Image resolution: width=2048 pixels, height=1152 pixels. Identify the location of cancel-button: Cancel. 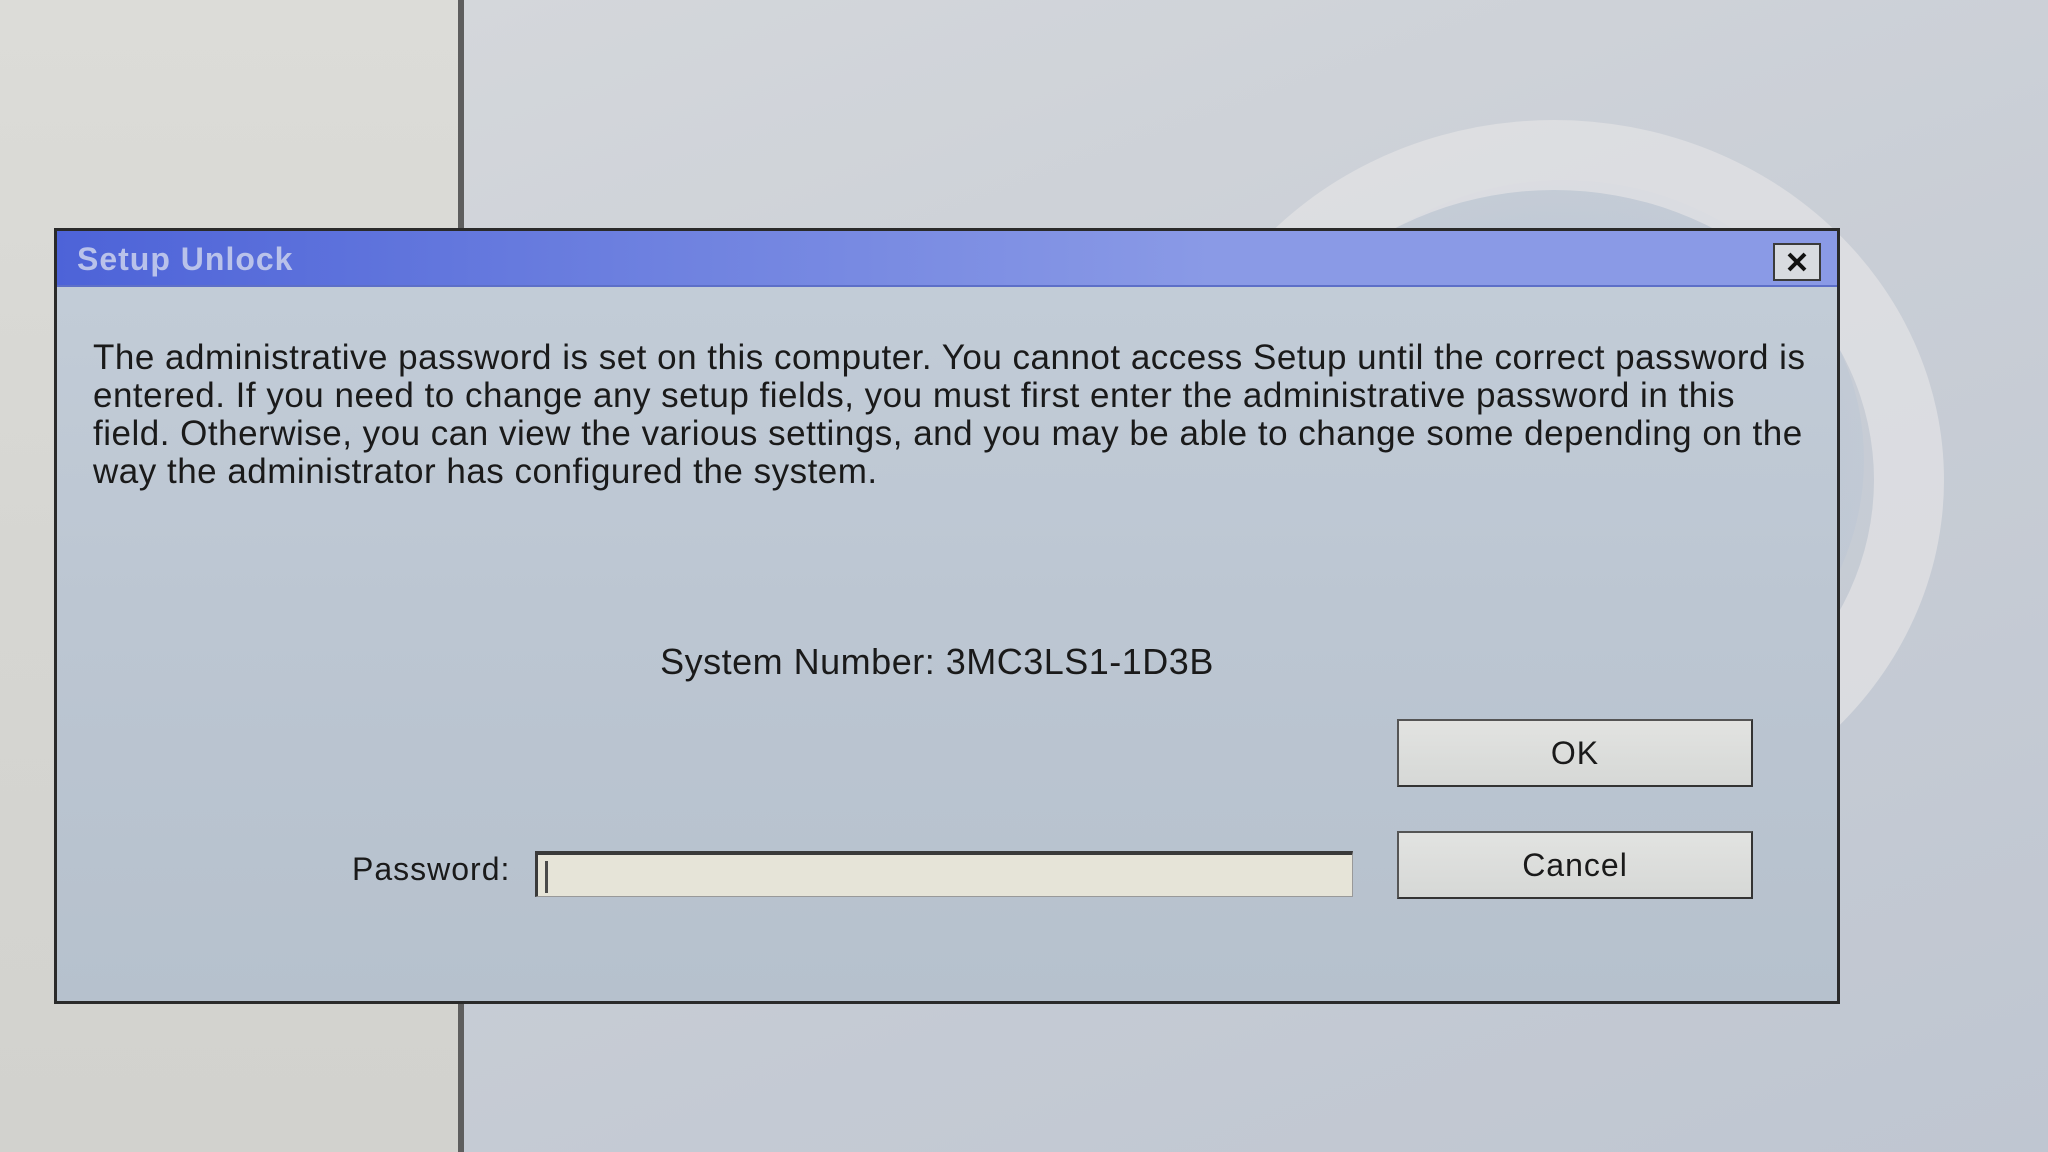
(1575, 865).